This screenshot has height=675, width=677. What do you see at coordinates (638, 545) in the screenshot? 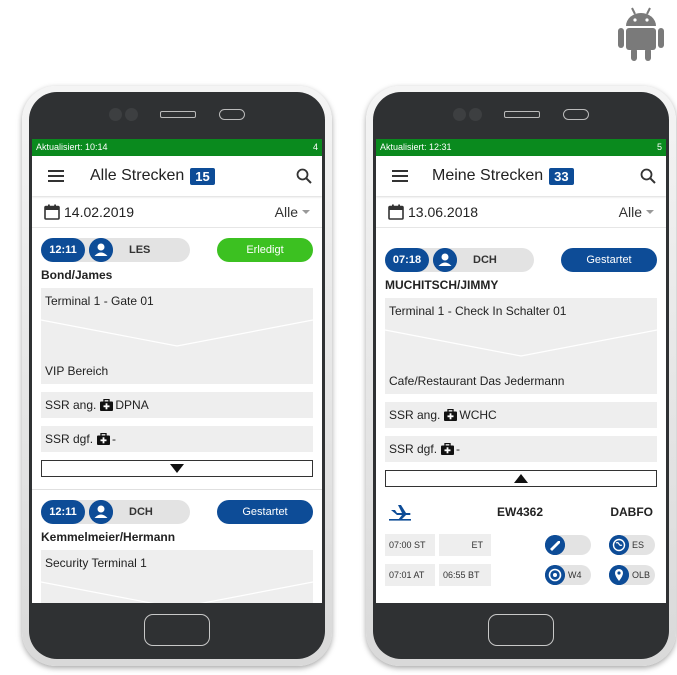
I see `destination-code: ES` at bounding box center [638, 545].